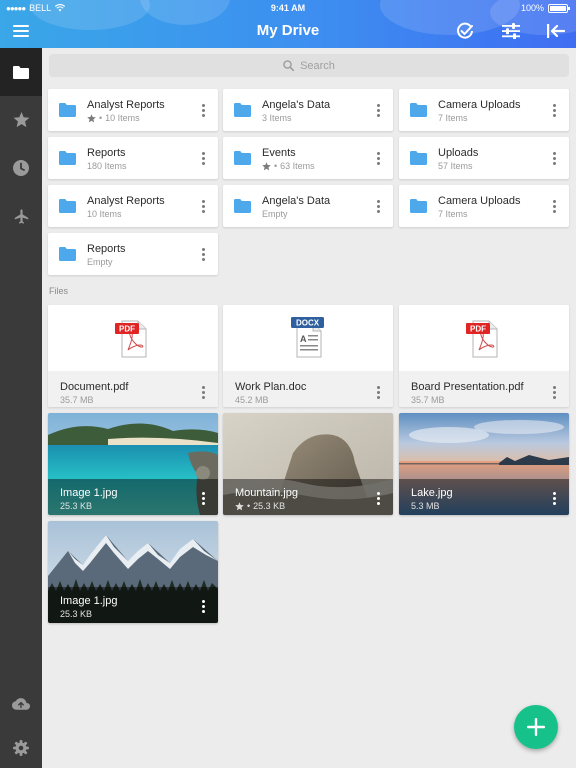 The width and height of the screenshot is (576, 768). What do you see at coordinates (532, 8) in the screenshot?
I see `battery-percent: 100%` at bounding box center [532, 8].